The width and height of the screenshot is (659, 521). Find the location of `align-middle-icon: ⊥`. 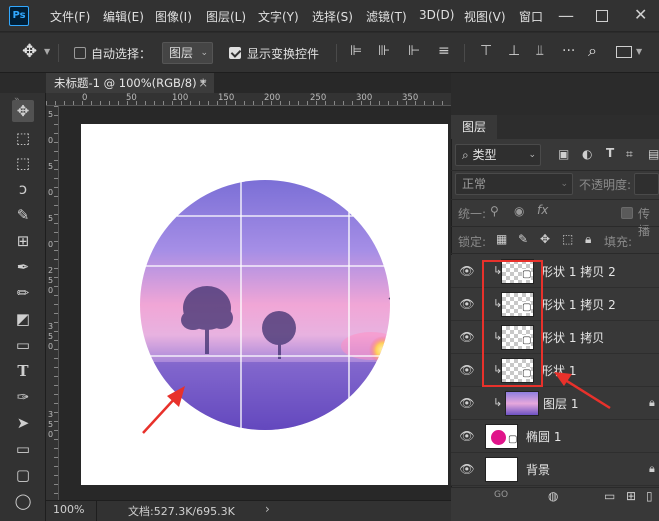

align-middle-icon: ⊥ is located at coordinates (514, 51).